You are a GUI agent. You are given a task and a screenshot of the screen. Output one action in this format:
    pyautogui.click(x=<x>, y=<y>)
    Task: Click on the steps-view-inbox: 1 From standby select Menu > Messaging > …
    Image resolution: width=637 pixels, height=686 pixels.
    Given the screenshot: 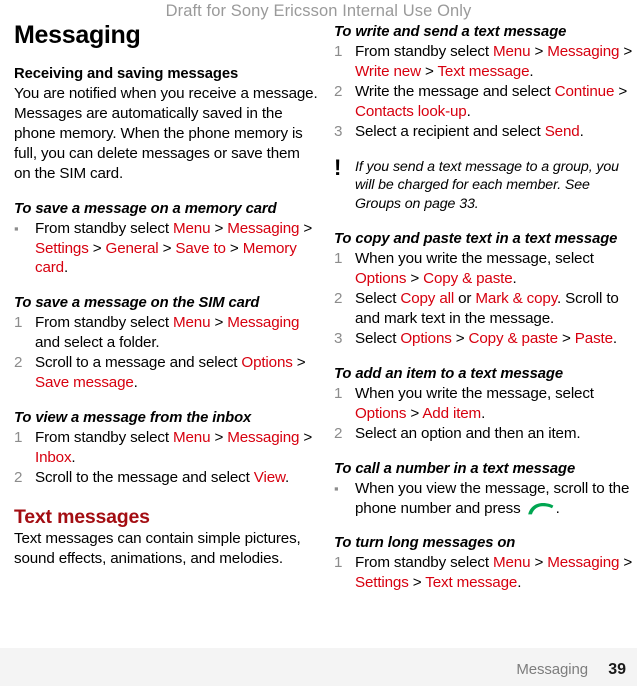 What is the action you would take?
    pyautogui.click(x=166, y=458)
    